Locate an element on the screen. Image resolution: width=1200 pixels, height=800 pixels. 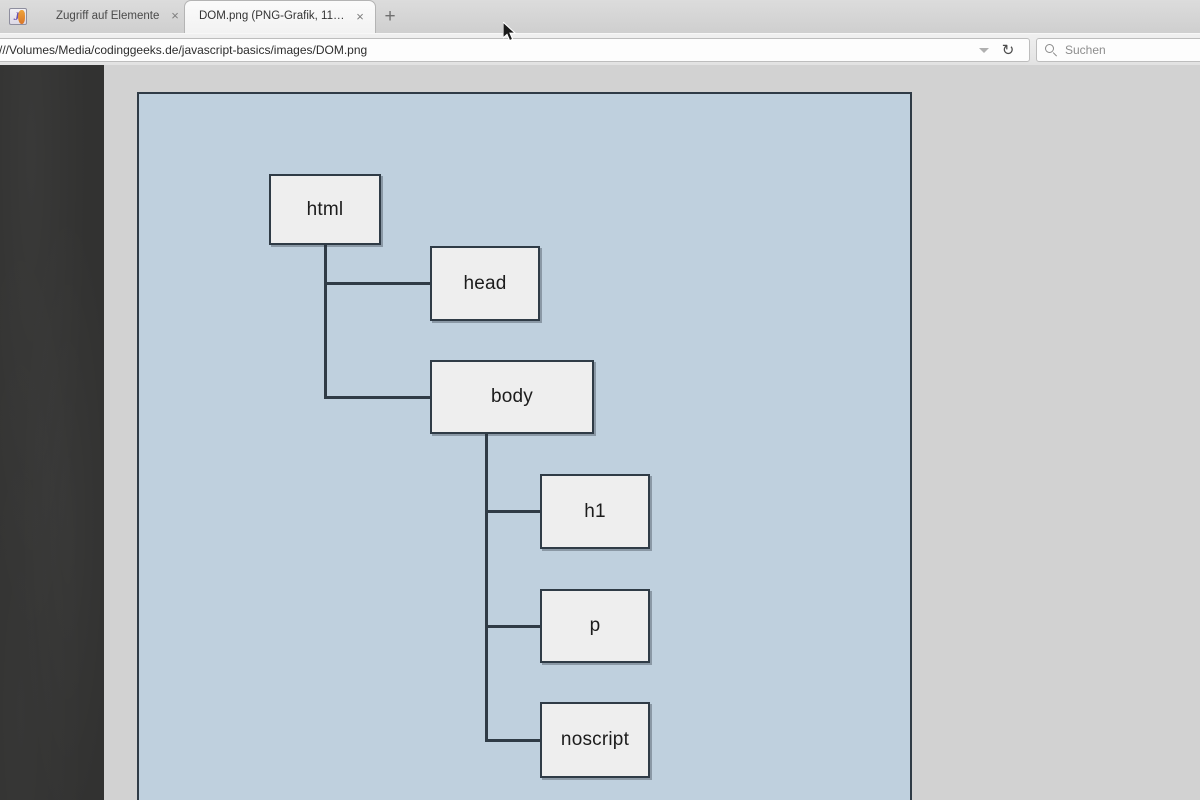
favicon-flame-shape is located at coordinates (21, 17).